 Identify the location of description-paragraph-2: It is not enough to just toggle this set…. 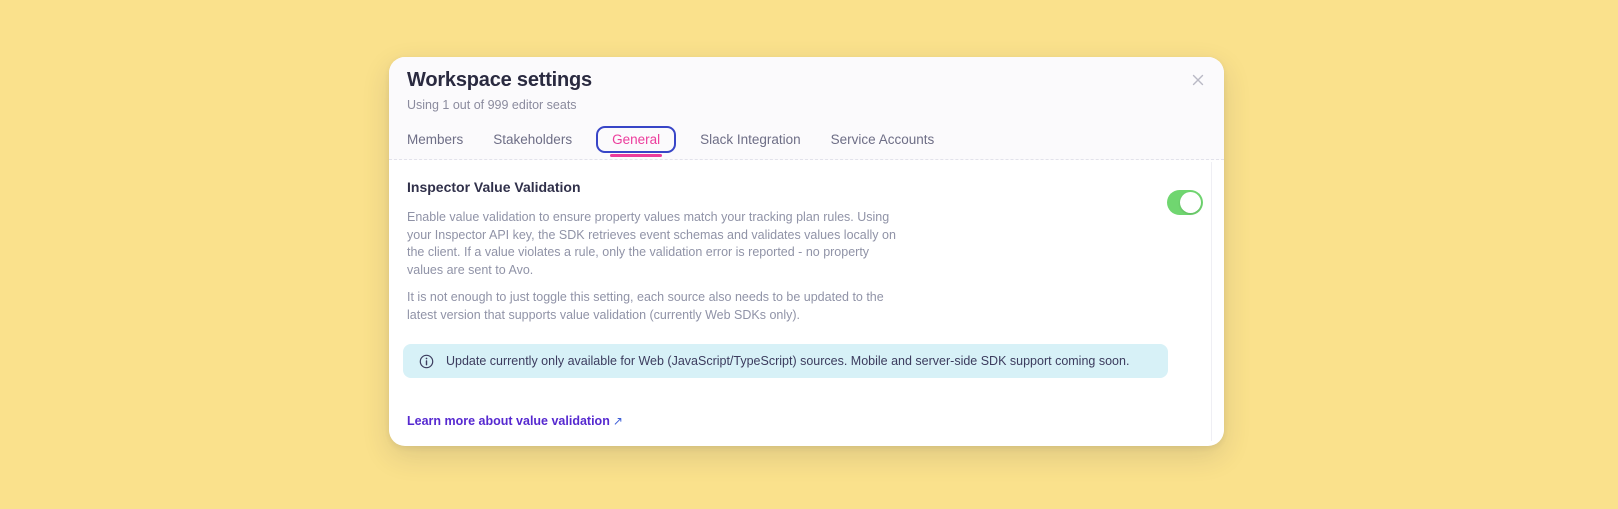
(645, 306).